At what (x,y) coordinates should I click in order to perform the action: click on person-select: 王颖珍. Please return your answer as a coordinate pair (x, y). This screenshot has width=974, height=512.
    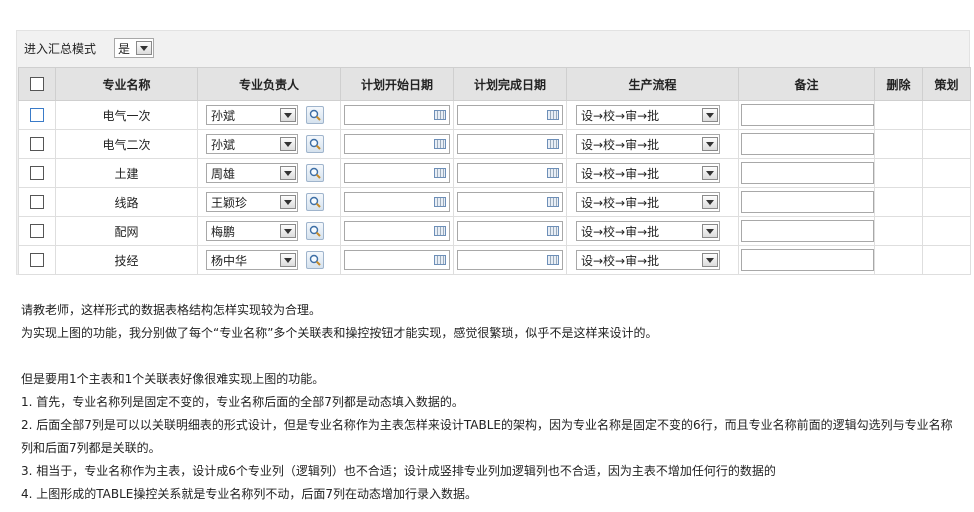
    Looking at the image, I should click on (252, 202).